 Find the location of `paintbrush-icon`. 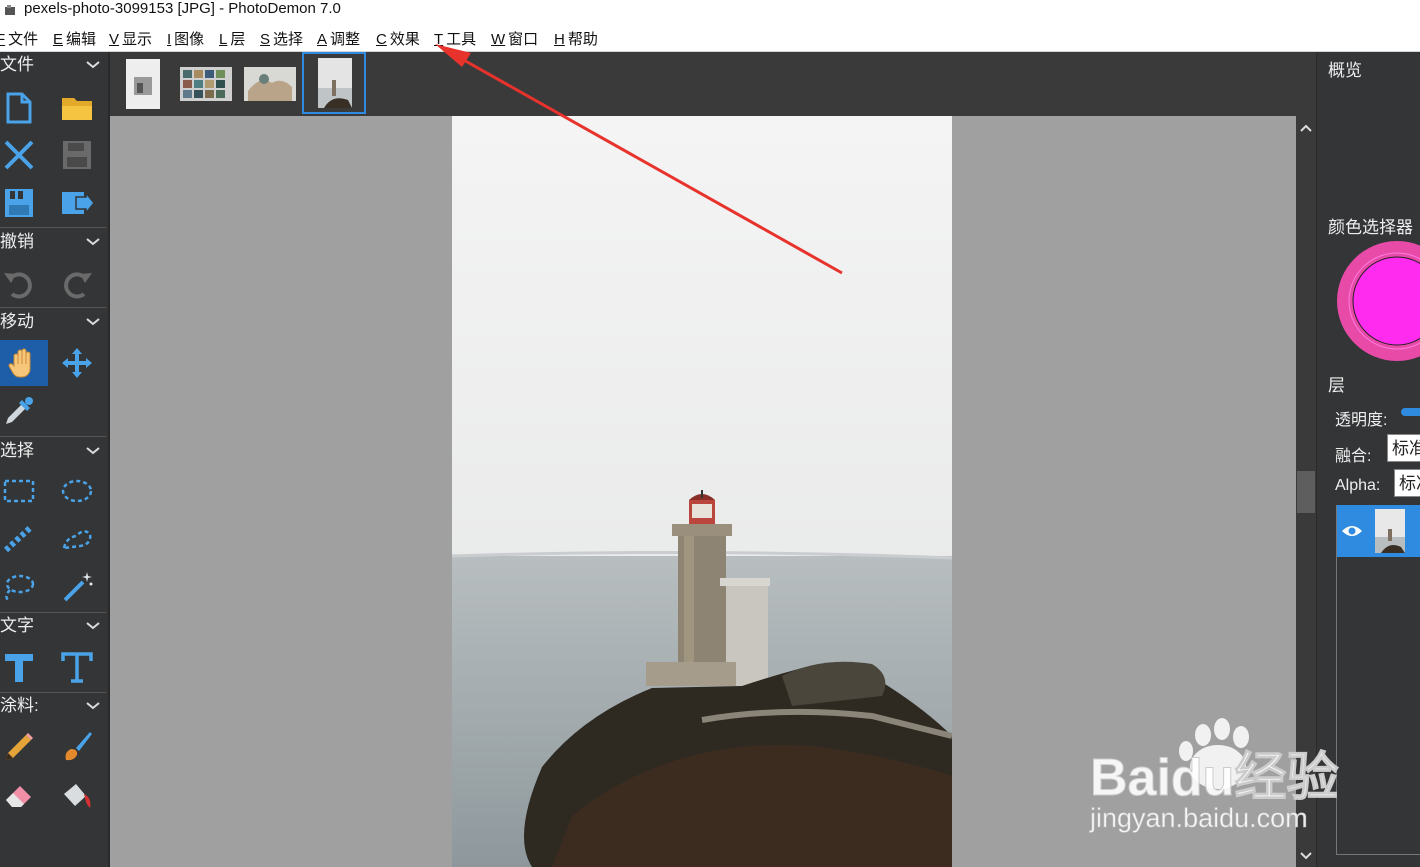

paintbrush-icon is located at coordinates (78, 746).